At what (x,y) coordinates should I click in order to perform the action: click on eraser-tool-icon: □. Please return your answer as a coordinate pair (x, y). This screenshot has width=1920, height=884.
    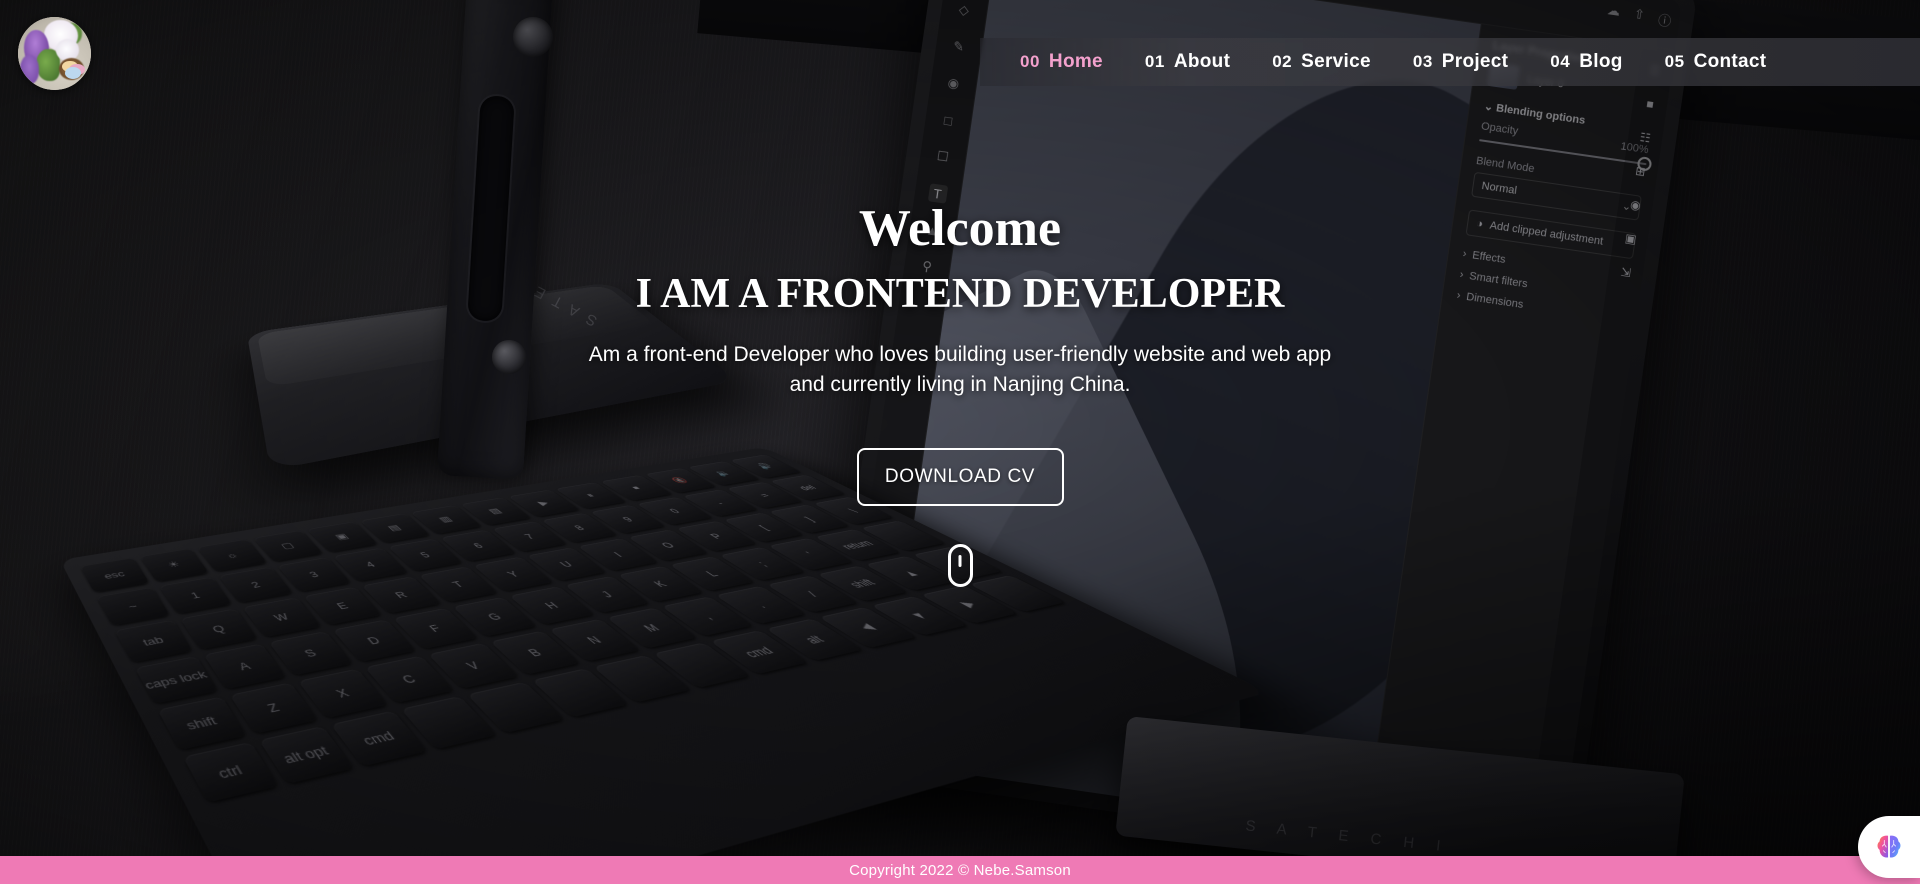
    Looking at the image, I should click on (948, 120).